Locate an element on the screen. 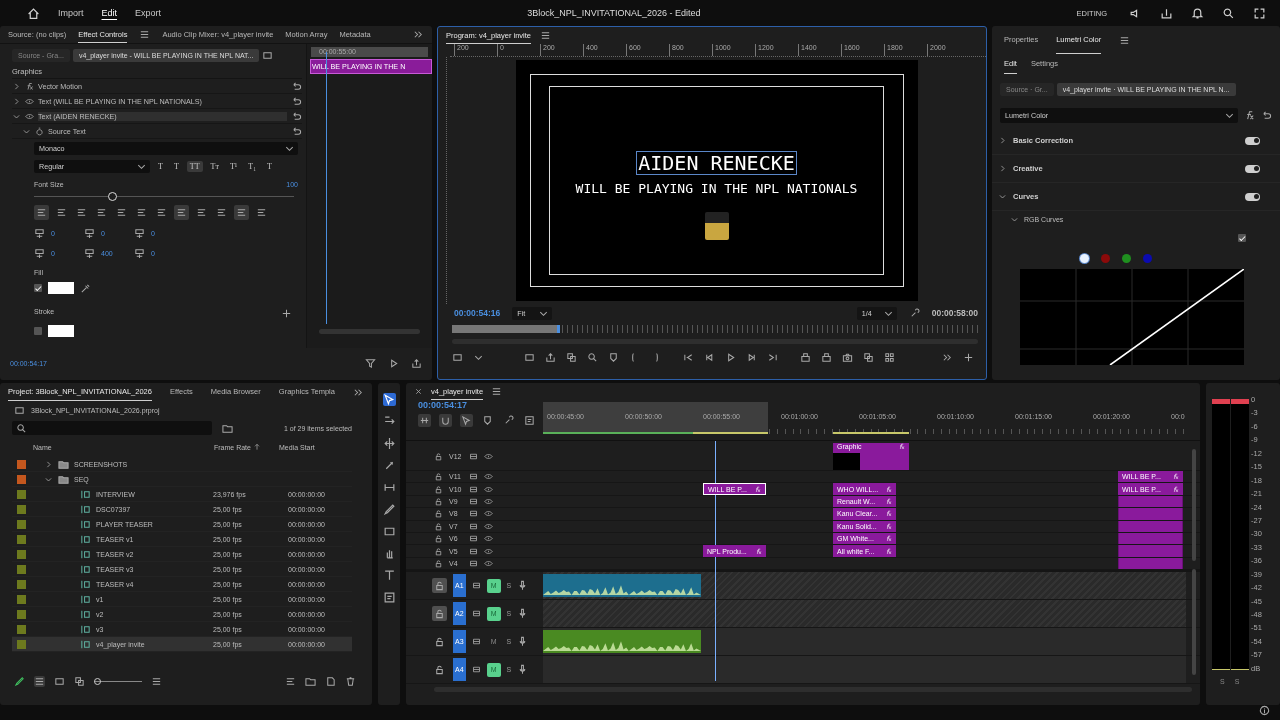  go-to-out-icon is located at coordinates (772, 357).